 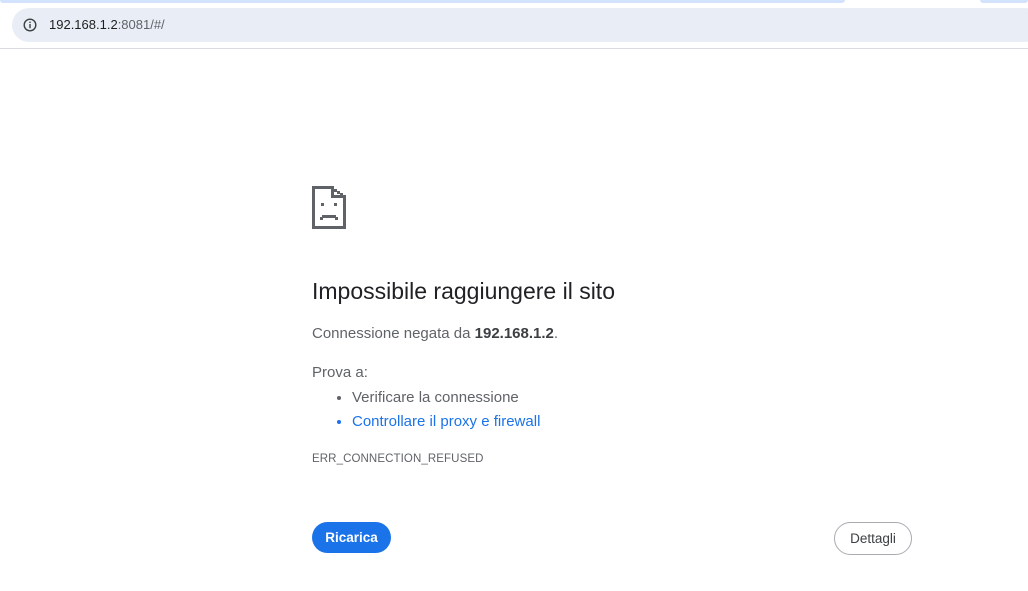 I want to click on suggestion-check-connection: Verificare la connessione, so click(x=446, y=398).